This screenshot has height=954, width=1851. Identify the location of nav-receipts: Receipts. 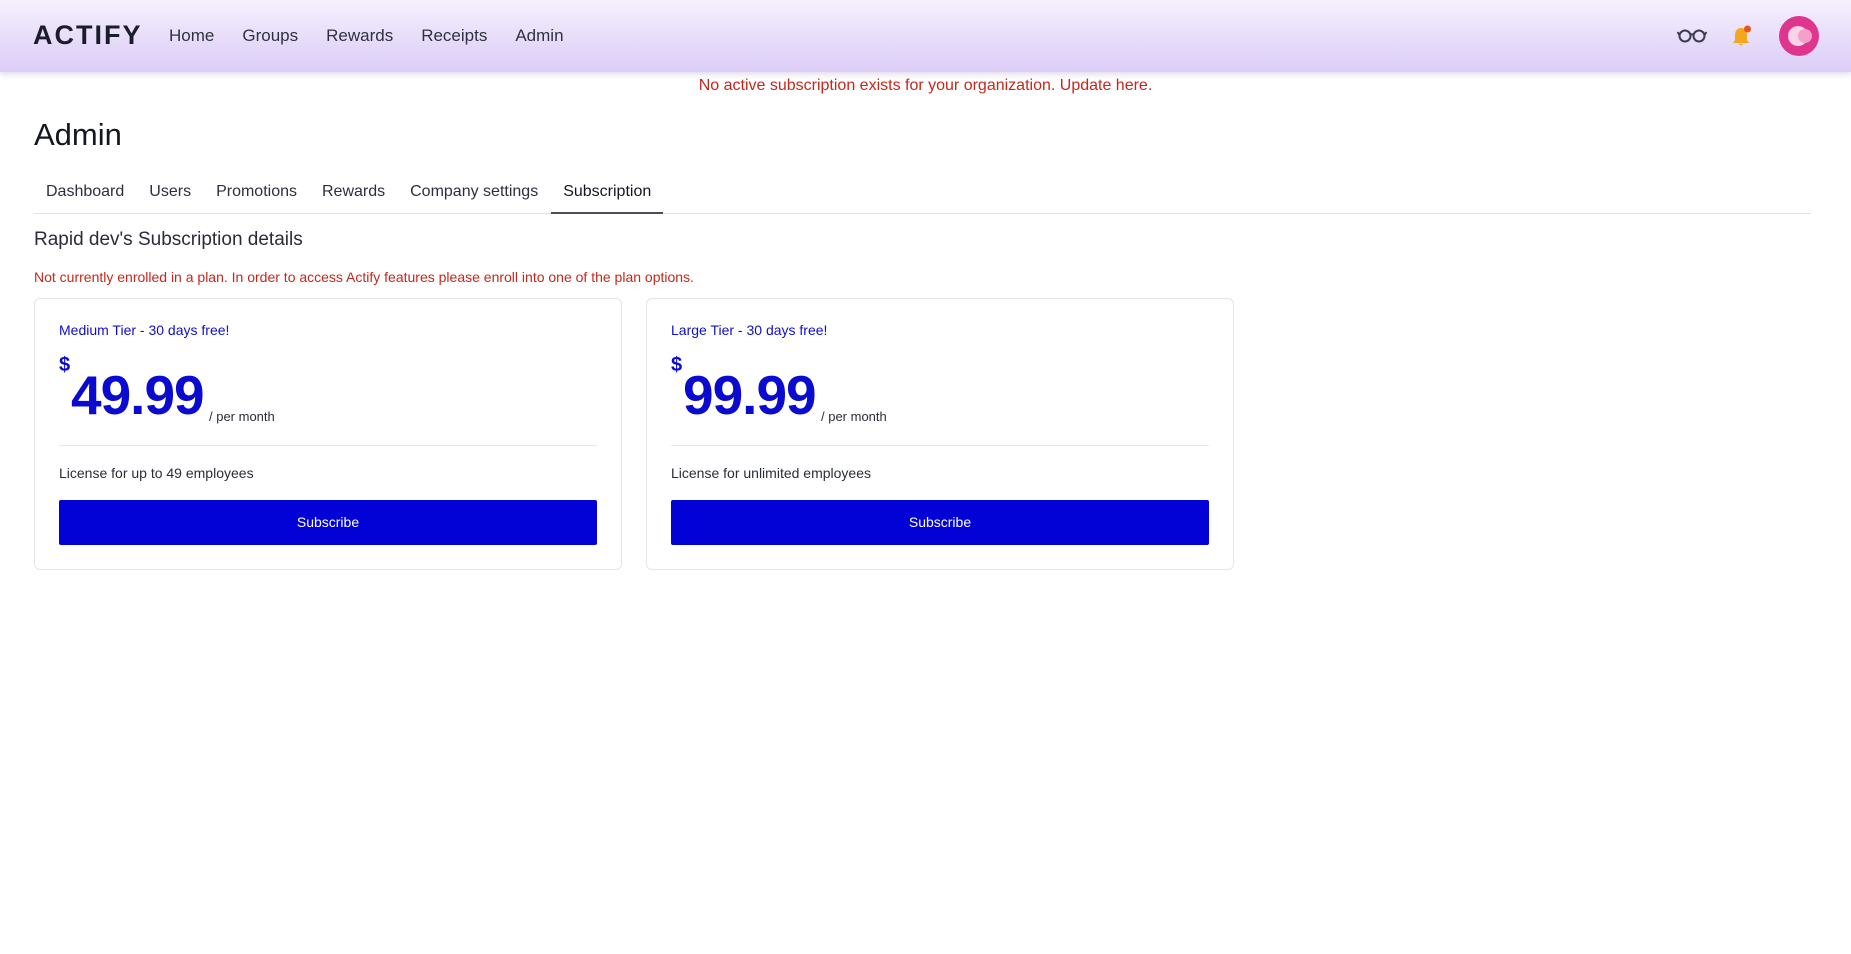
(454, 36).